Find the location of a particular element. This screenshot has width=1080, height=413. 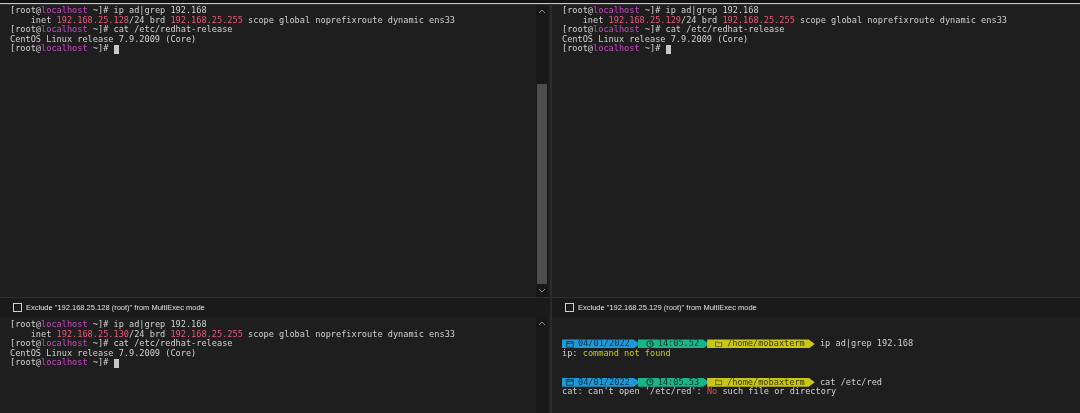

time-segment: 14:05.52 is located at coordinates (673, 344).